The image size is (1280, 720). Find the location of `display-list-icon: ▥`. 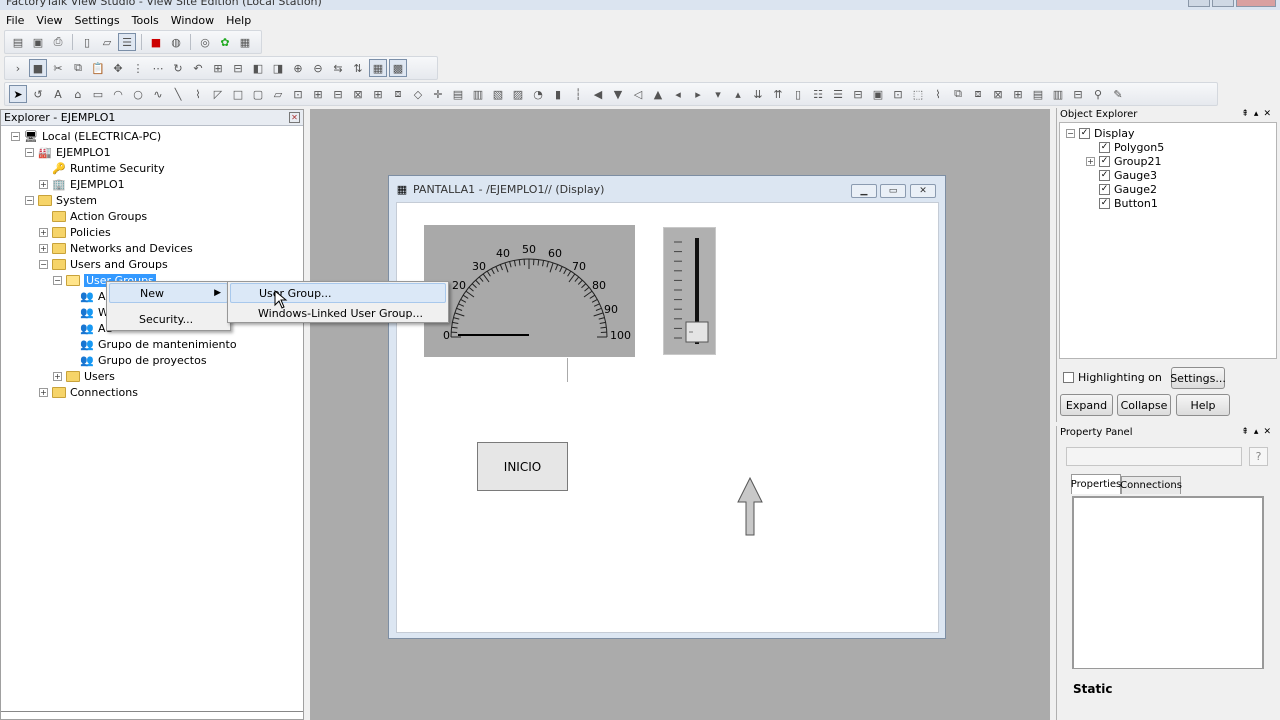

display-list-icon: ▥ is located at coordinates (1058, 94).